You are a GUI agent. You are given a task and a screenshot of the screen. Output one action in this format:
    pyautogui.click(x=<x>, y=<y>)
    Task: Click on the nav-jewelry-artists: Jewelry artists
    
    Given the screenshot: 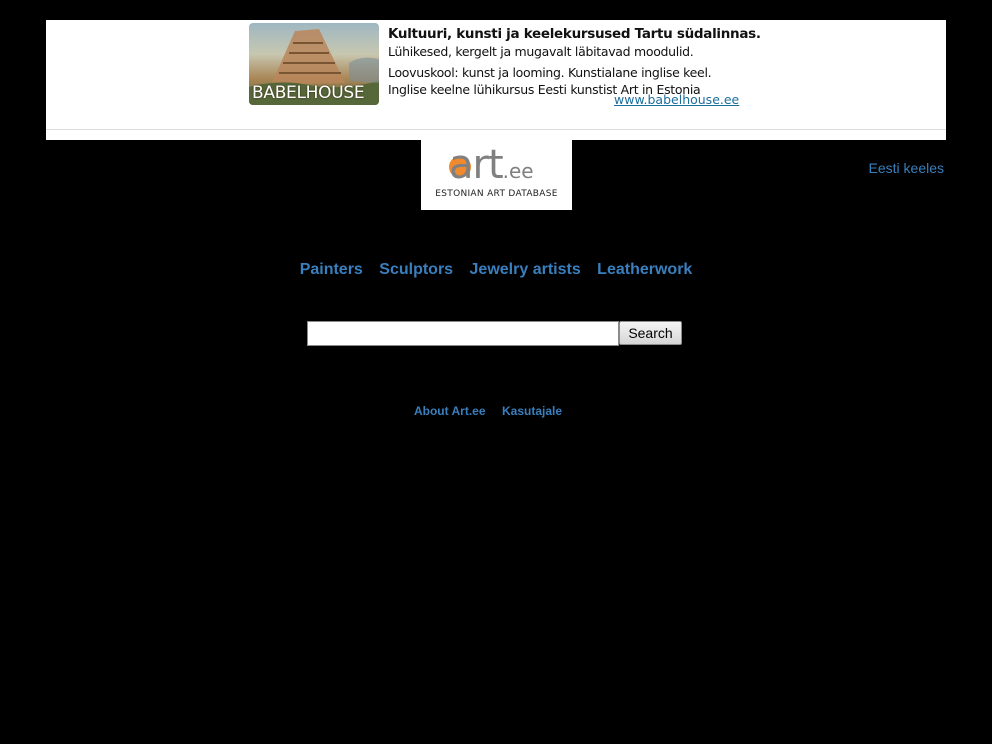 What is the action you would take?
    pyautogui.click(x=525, y=270)
    